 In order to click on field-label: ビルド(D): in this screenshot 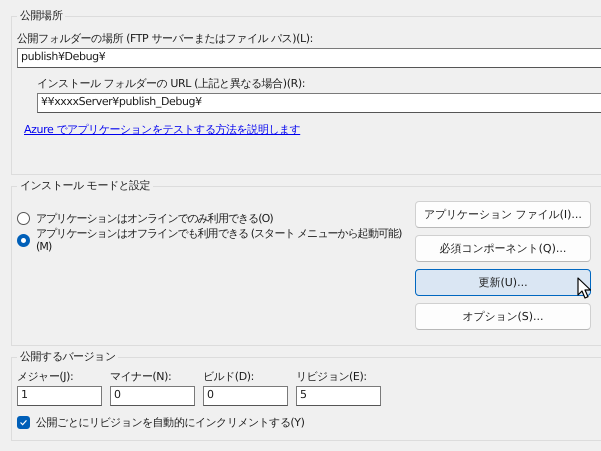, I will do `click(229, 376)`.